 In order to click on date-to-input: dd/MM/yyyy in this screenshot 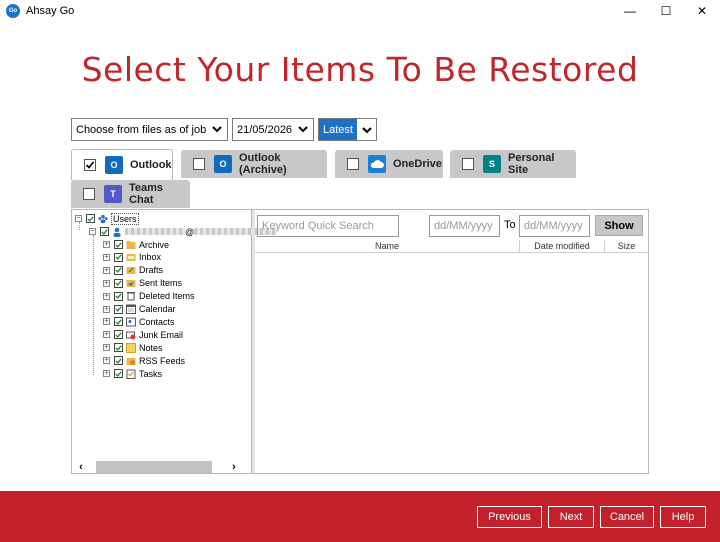, I will do `click(554, 226)`.